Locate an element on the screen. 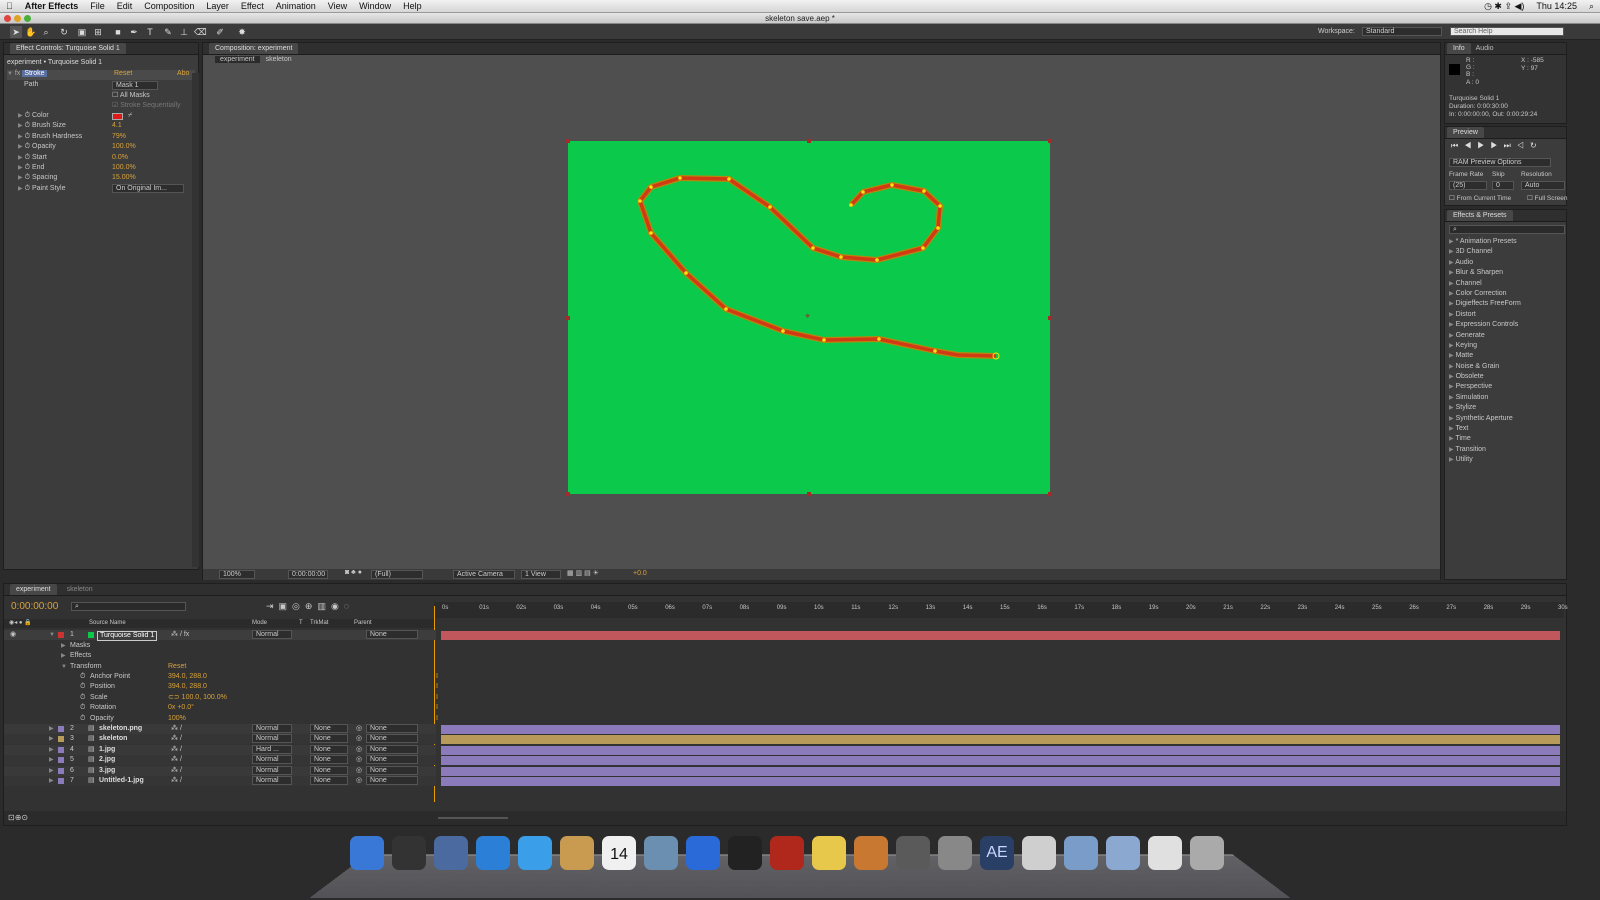  layer-name: 2.jpg is located at coordinates (107, 760).